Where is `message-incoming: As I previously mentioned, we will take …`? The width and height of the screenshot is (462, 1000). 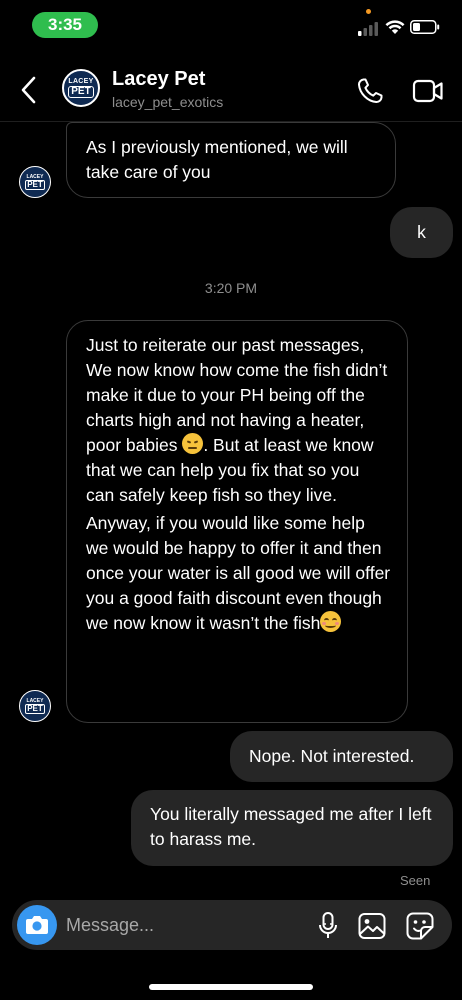 message-incoming: As I previously mentioned, we will take … is located at coordinates (231, 160).